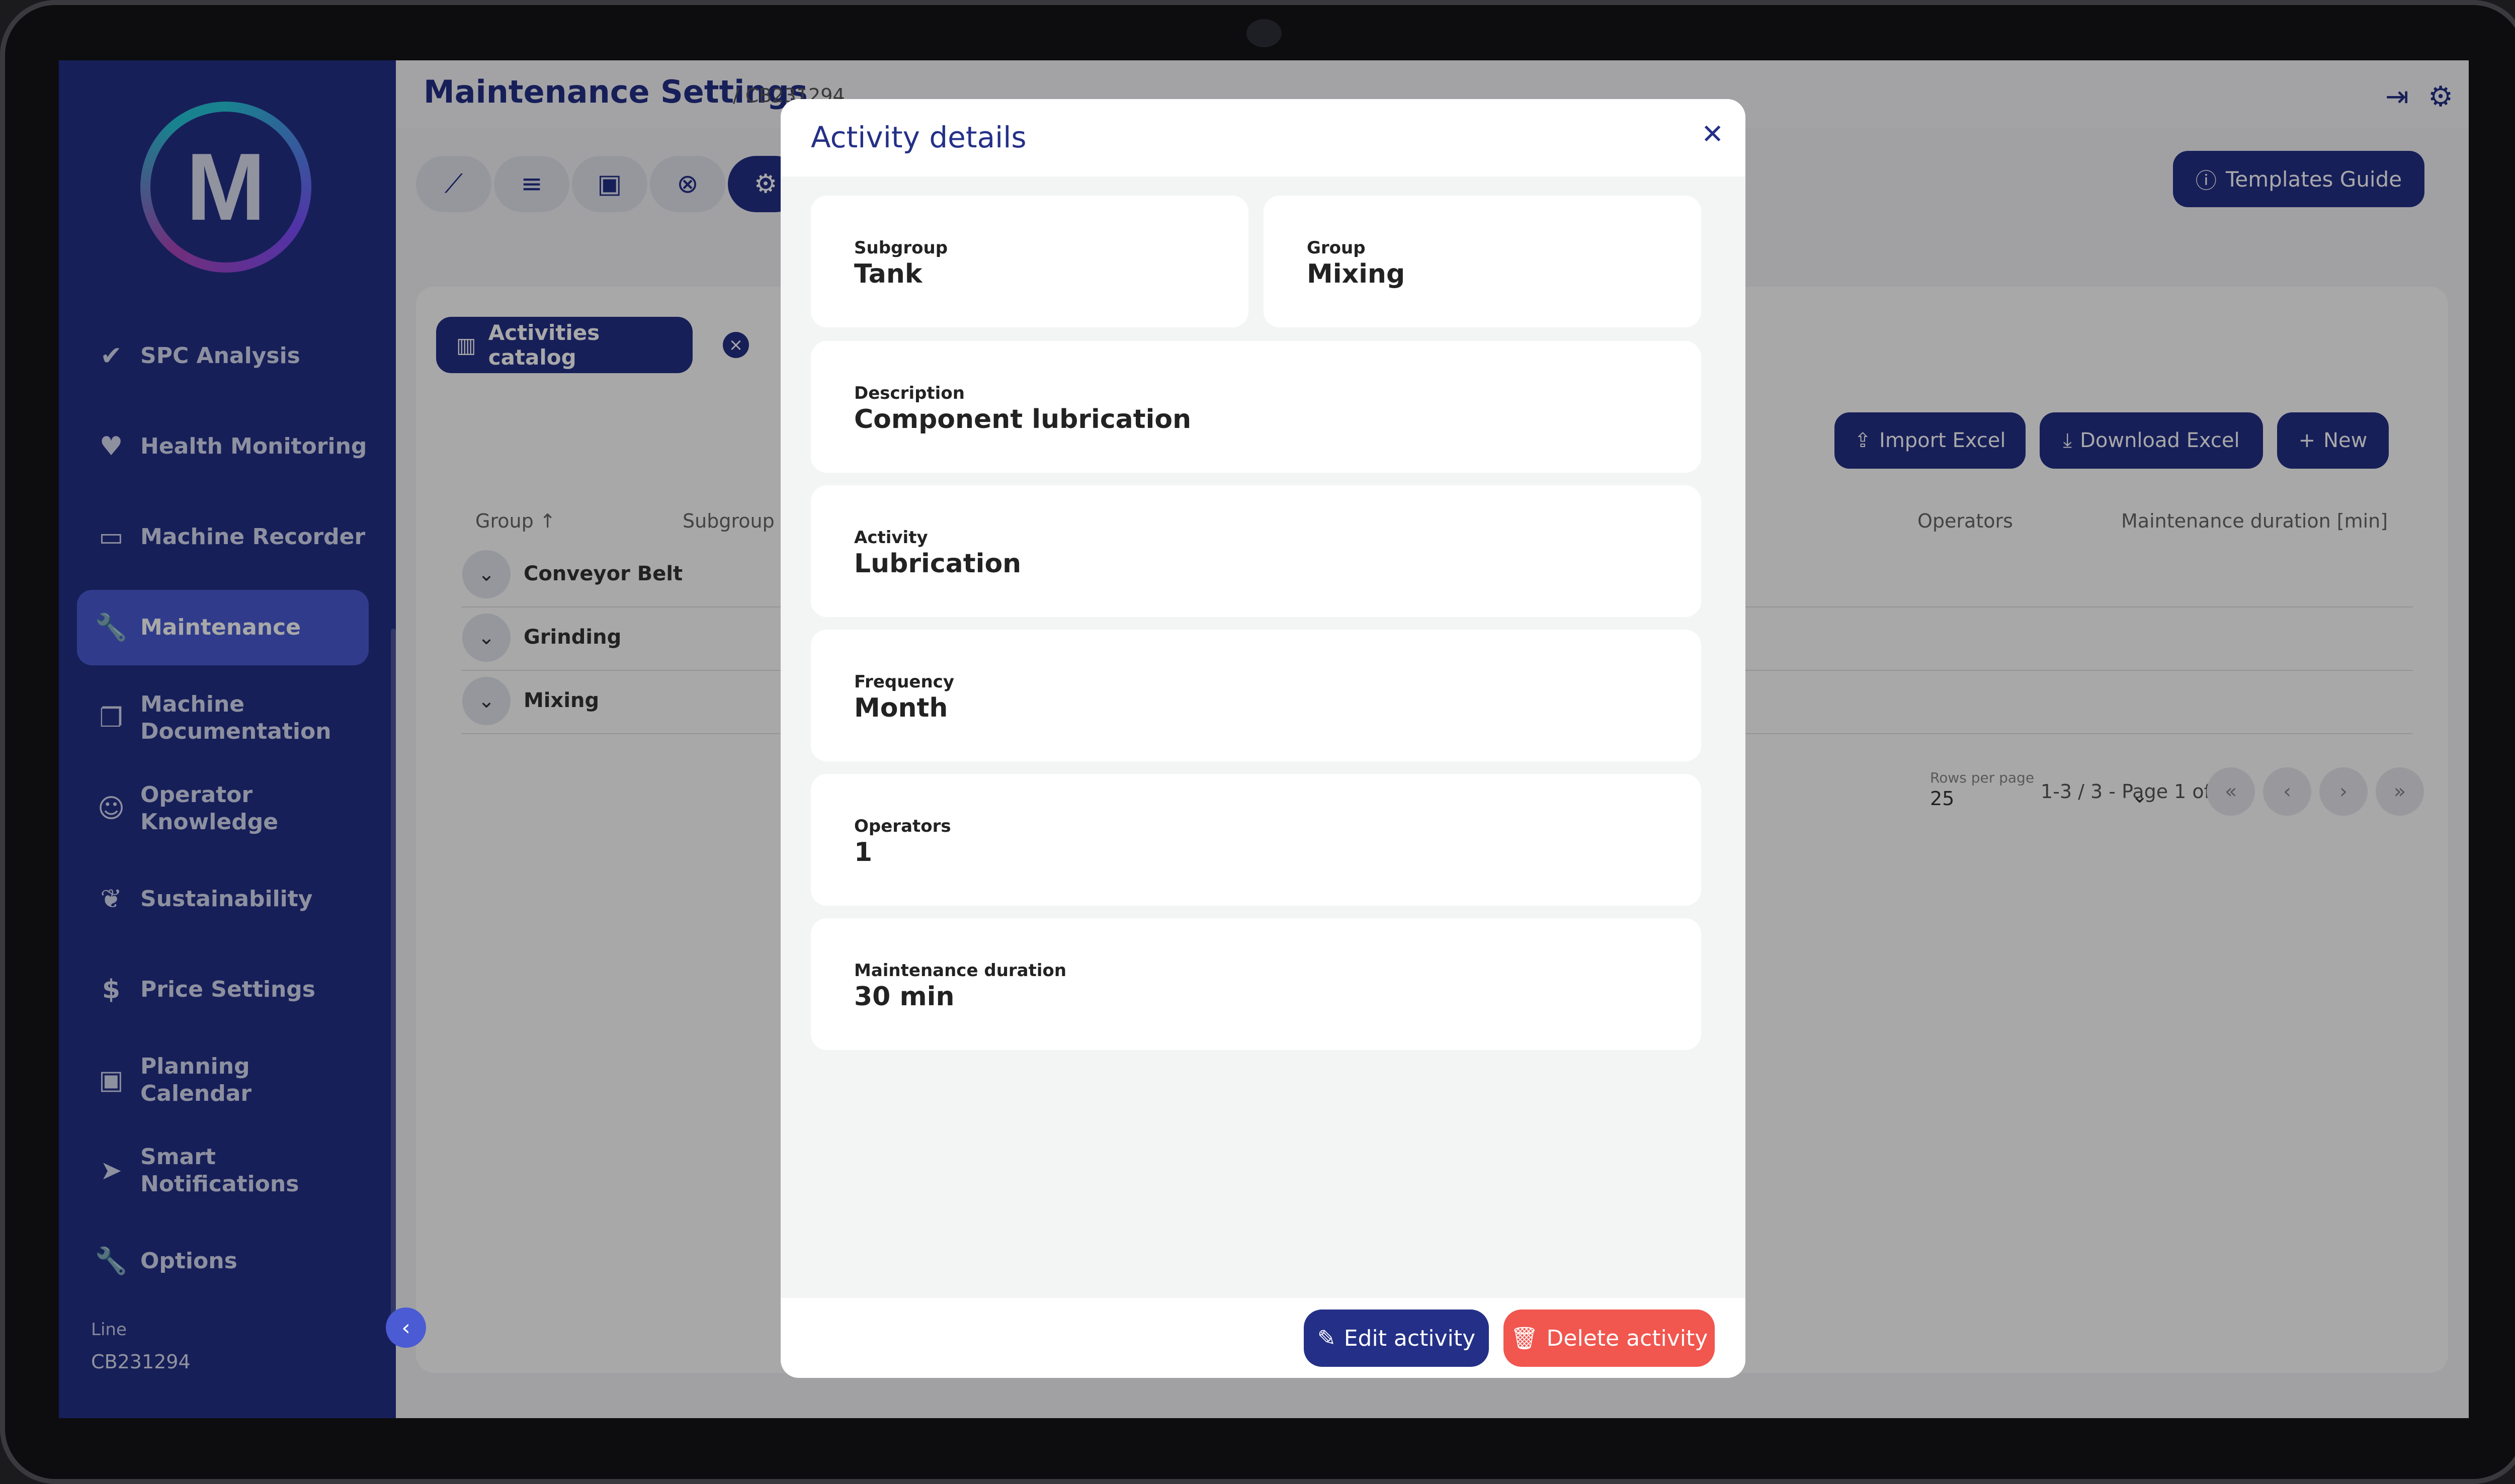 The image size is (2515, 1484). What do you see at coordinates (901, 708) in the screenshot?
I see `field-value: Month` at bounding box center [901, 708].